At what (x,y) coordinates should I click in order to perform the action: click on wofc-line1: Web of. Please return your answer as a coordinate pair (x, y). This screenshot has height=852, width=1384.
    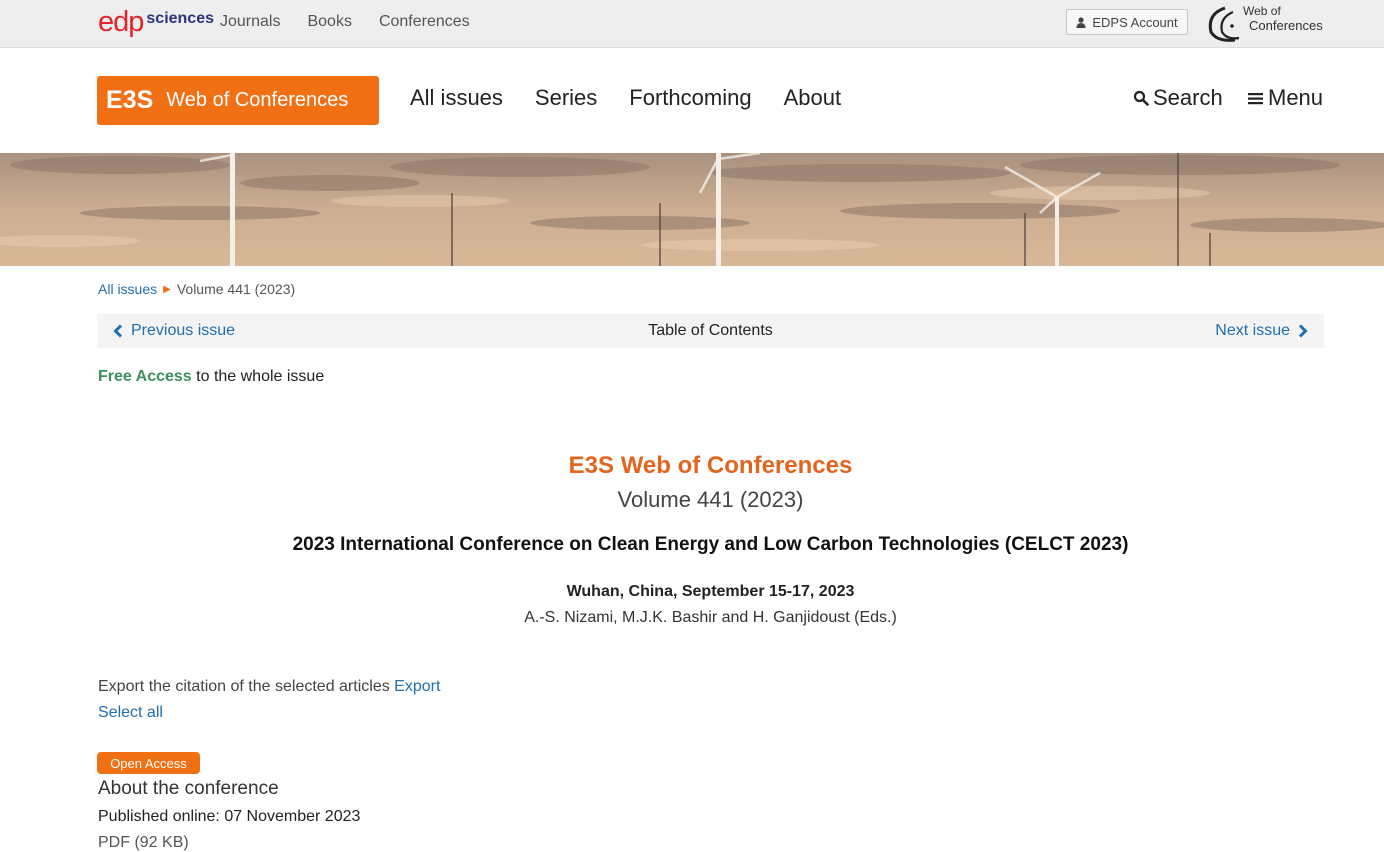
    Looking at the image, I should click on (1262, 11).